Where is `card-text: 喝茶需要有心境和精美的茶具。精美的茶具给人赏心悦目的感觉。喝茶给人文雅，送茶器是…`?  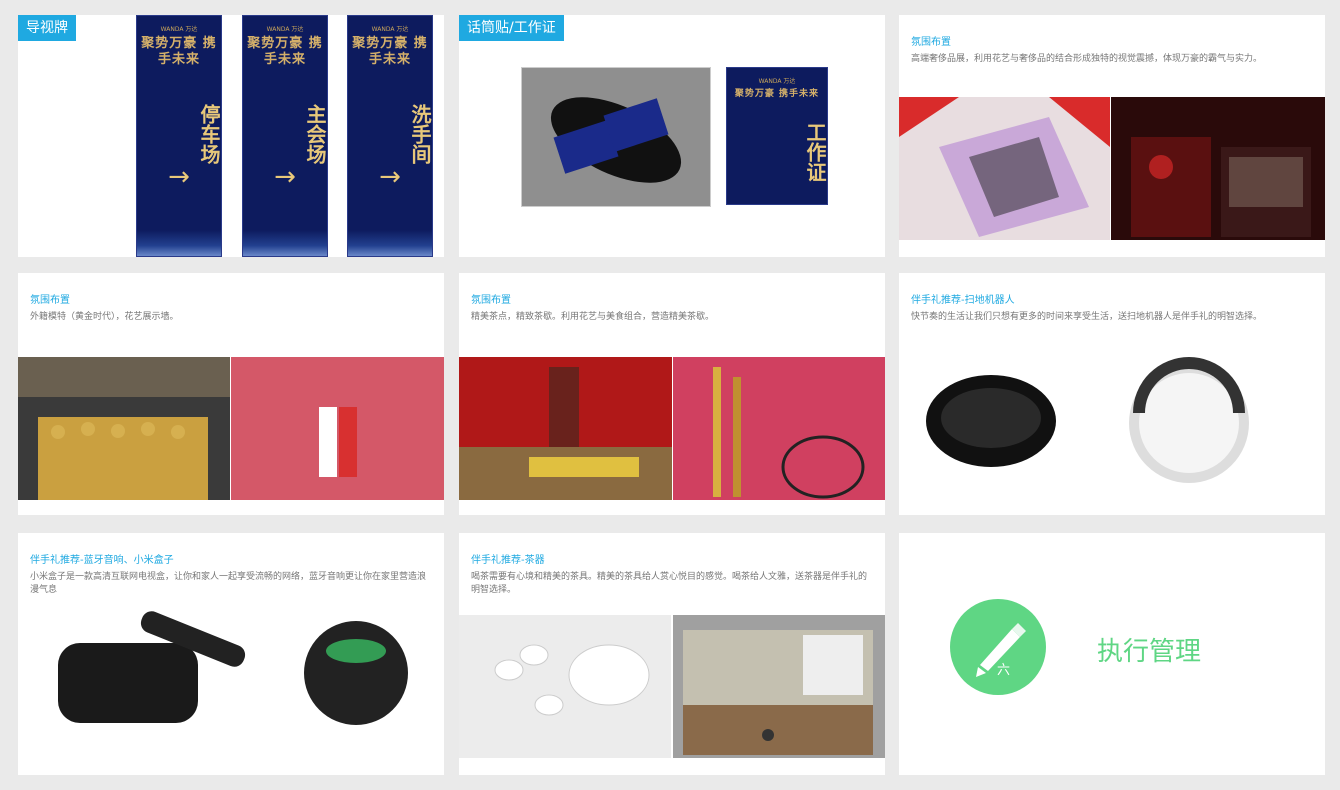 card-text: 喝茶需要有心境和精美的茶具。精美的茶具给人赏心悦目的感觉。喝茶给人文雅，送茶器是… is located at coordinates (669, 583).